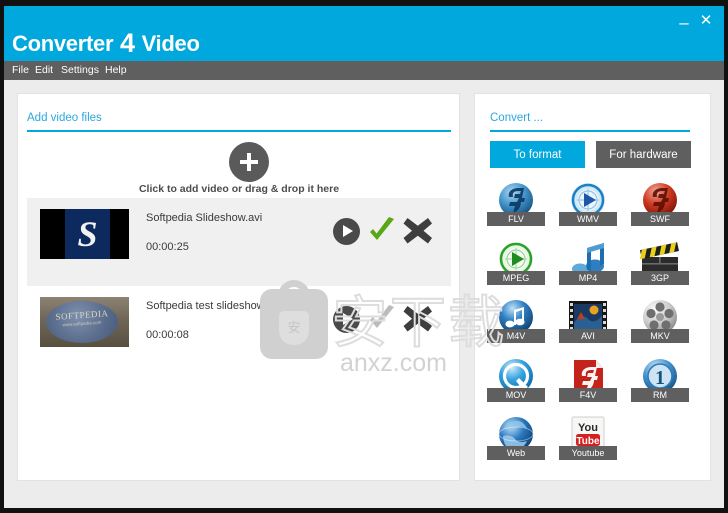 Image resolution: width=728 pixels, height=513 pixels. I want to click on menu-item-help: Help, so click(116, 70).